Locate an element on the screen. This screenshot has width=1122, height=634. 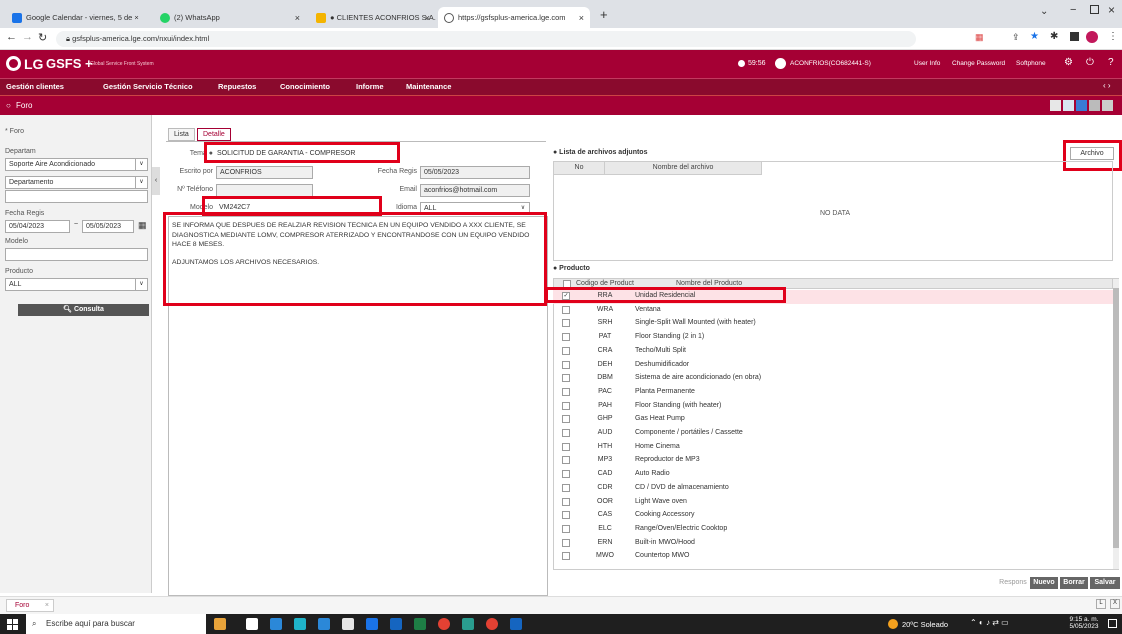
user-info-link: User Info is located at coordinates (927, 63).